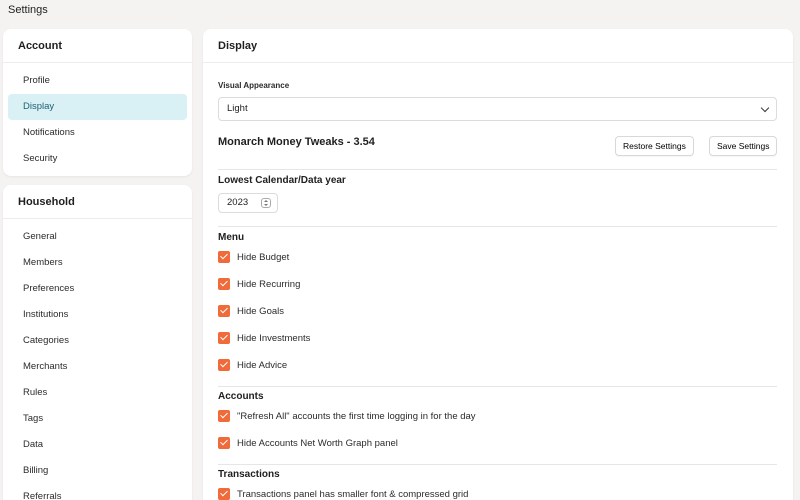 The height and width of the screenshot is (500, 800). What do you see at coordinates (269, 284) in the screenshot?
I see `checkbox-label: Hide Recurring` at bounding box center [269, 284].